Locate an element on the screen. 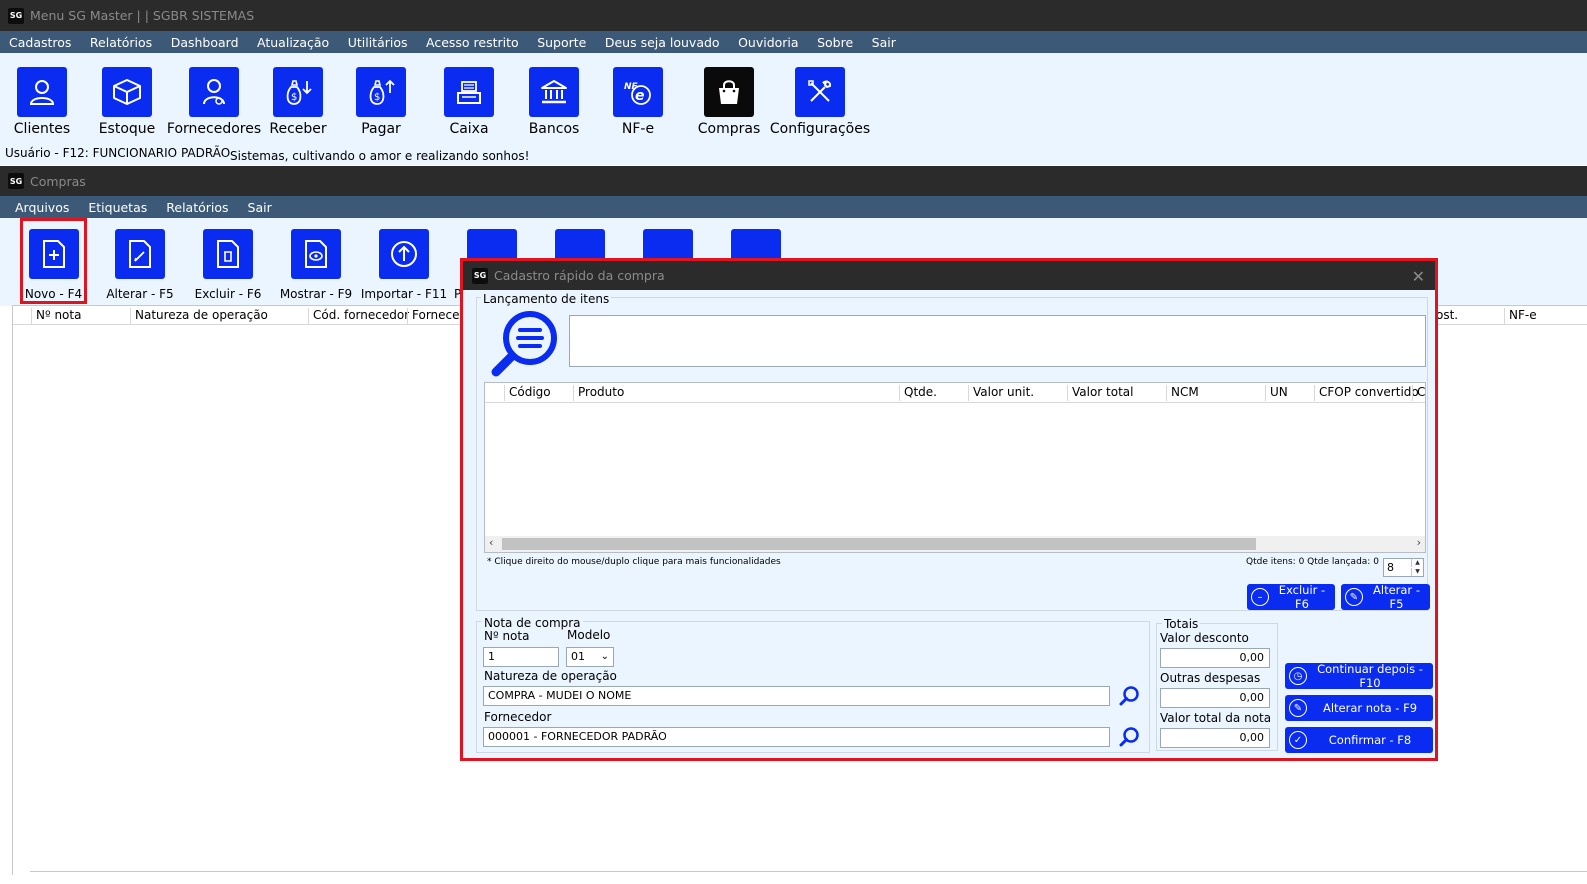 Image resolution: width=1587 pixels, height=884 pixels. natureza-field: COMPRA - MUDEI O NOME is located at coordinates (796, 696).